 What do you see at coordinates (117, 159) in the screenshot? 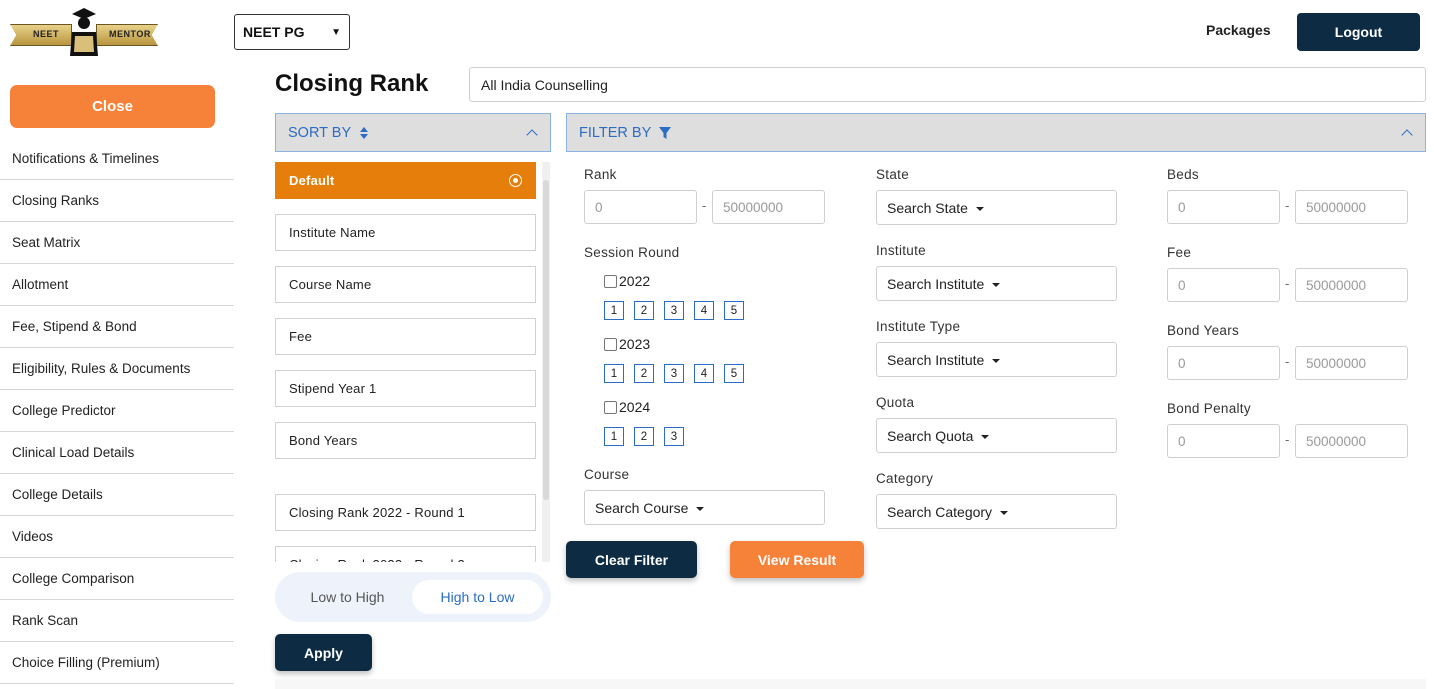
I see `sidebar-item-notifications: Notifications & Timelines` at bounding box center [117, 159].